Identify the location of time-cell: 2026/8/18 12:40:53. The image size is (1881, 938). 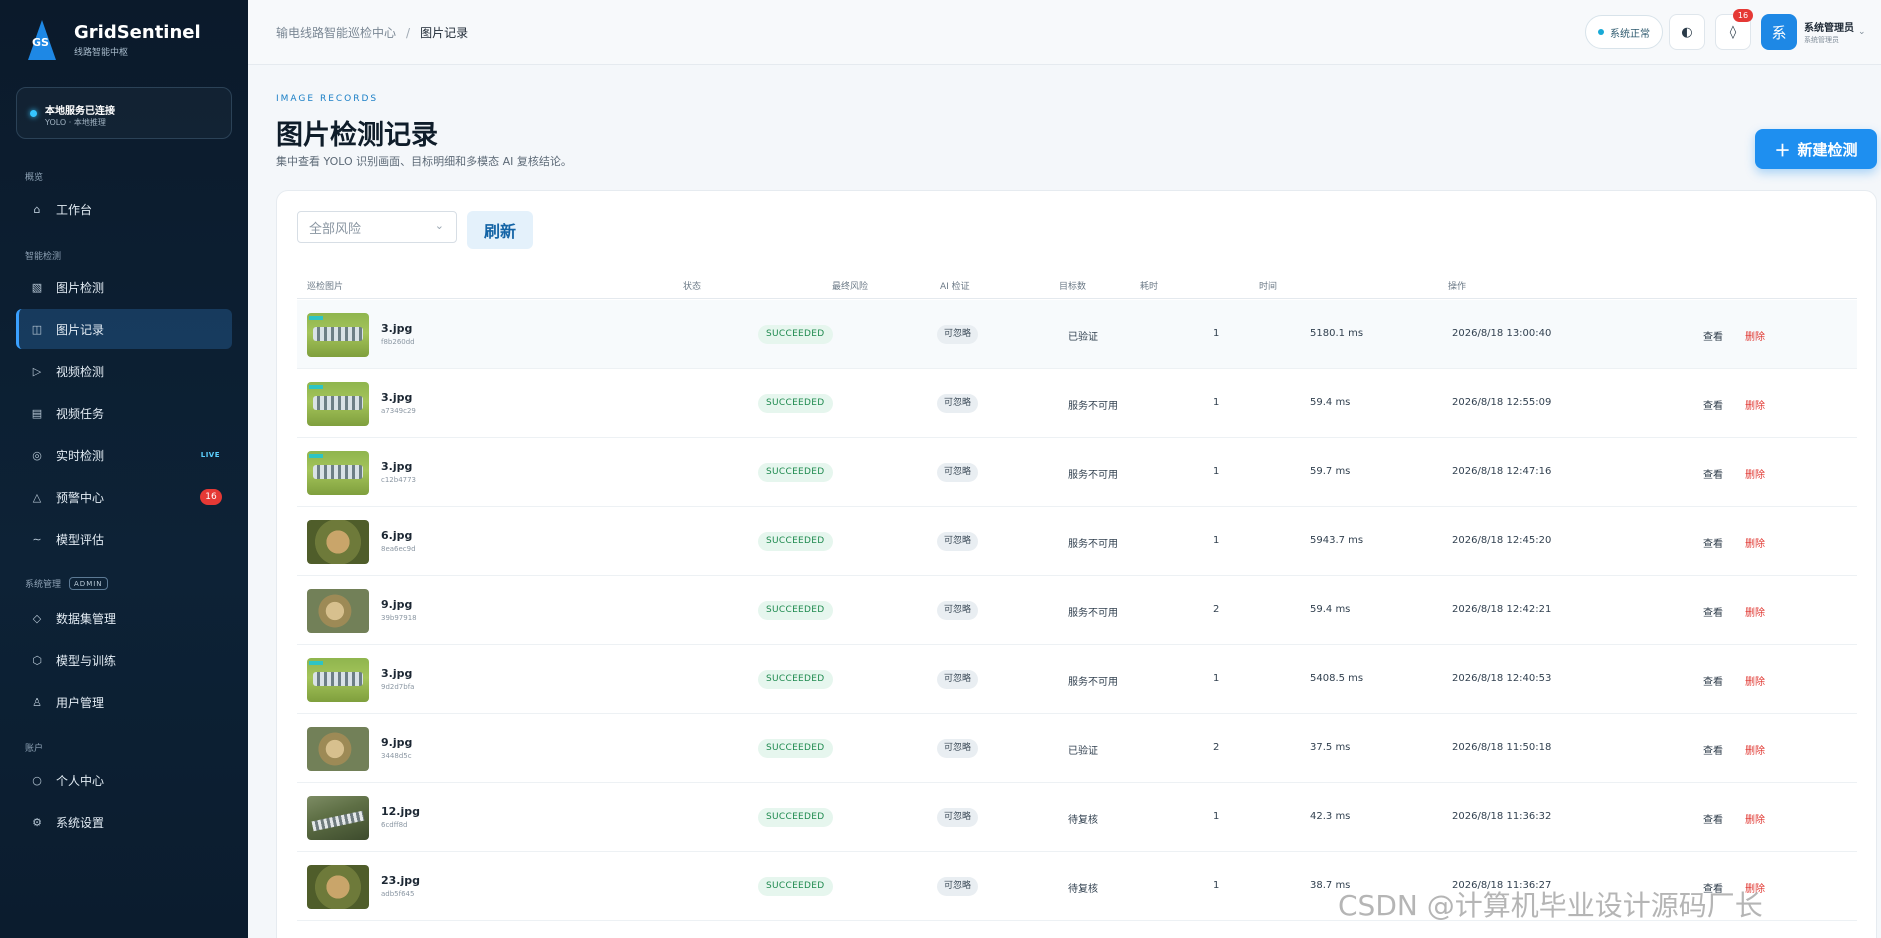
(1502, 678).